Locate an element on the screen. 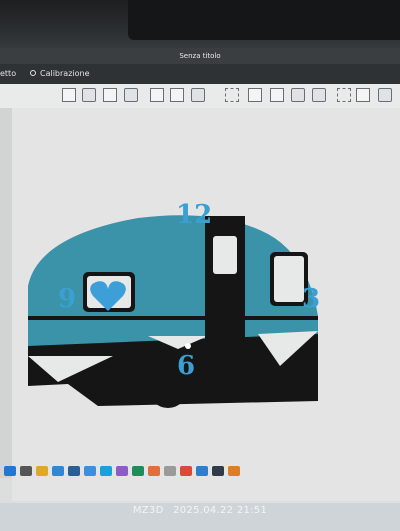 The height and width of the screenshot is (531, 400). edge-icon is located at coordinates (138, 471).